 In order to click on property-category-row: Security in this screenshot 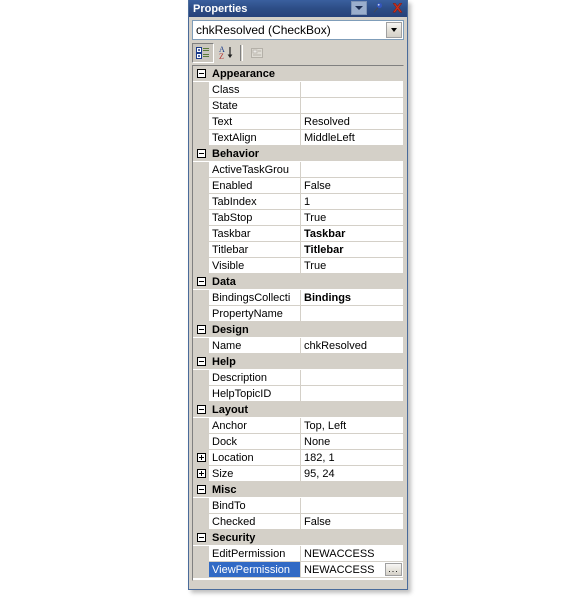, I will do `click(298, 538)`.